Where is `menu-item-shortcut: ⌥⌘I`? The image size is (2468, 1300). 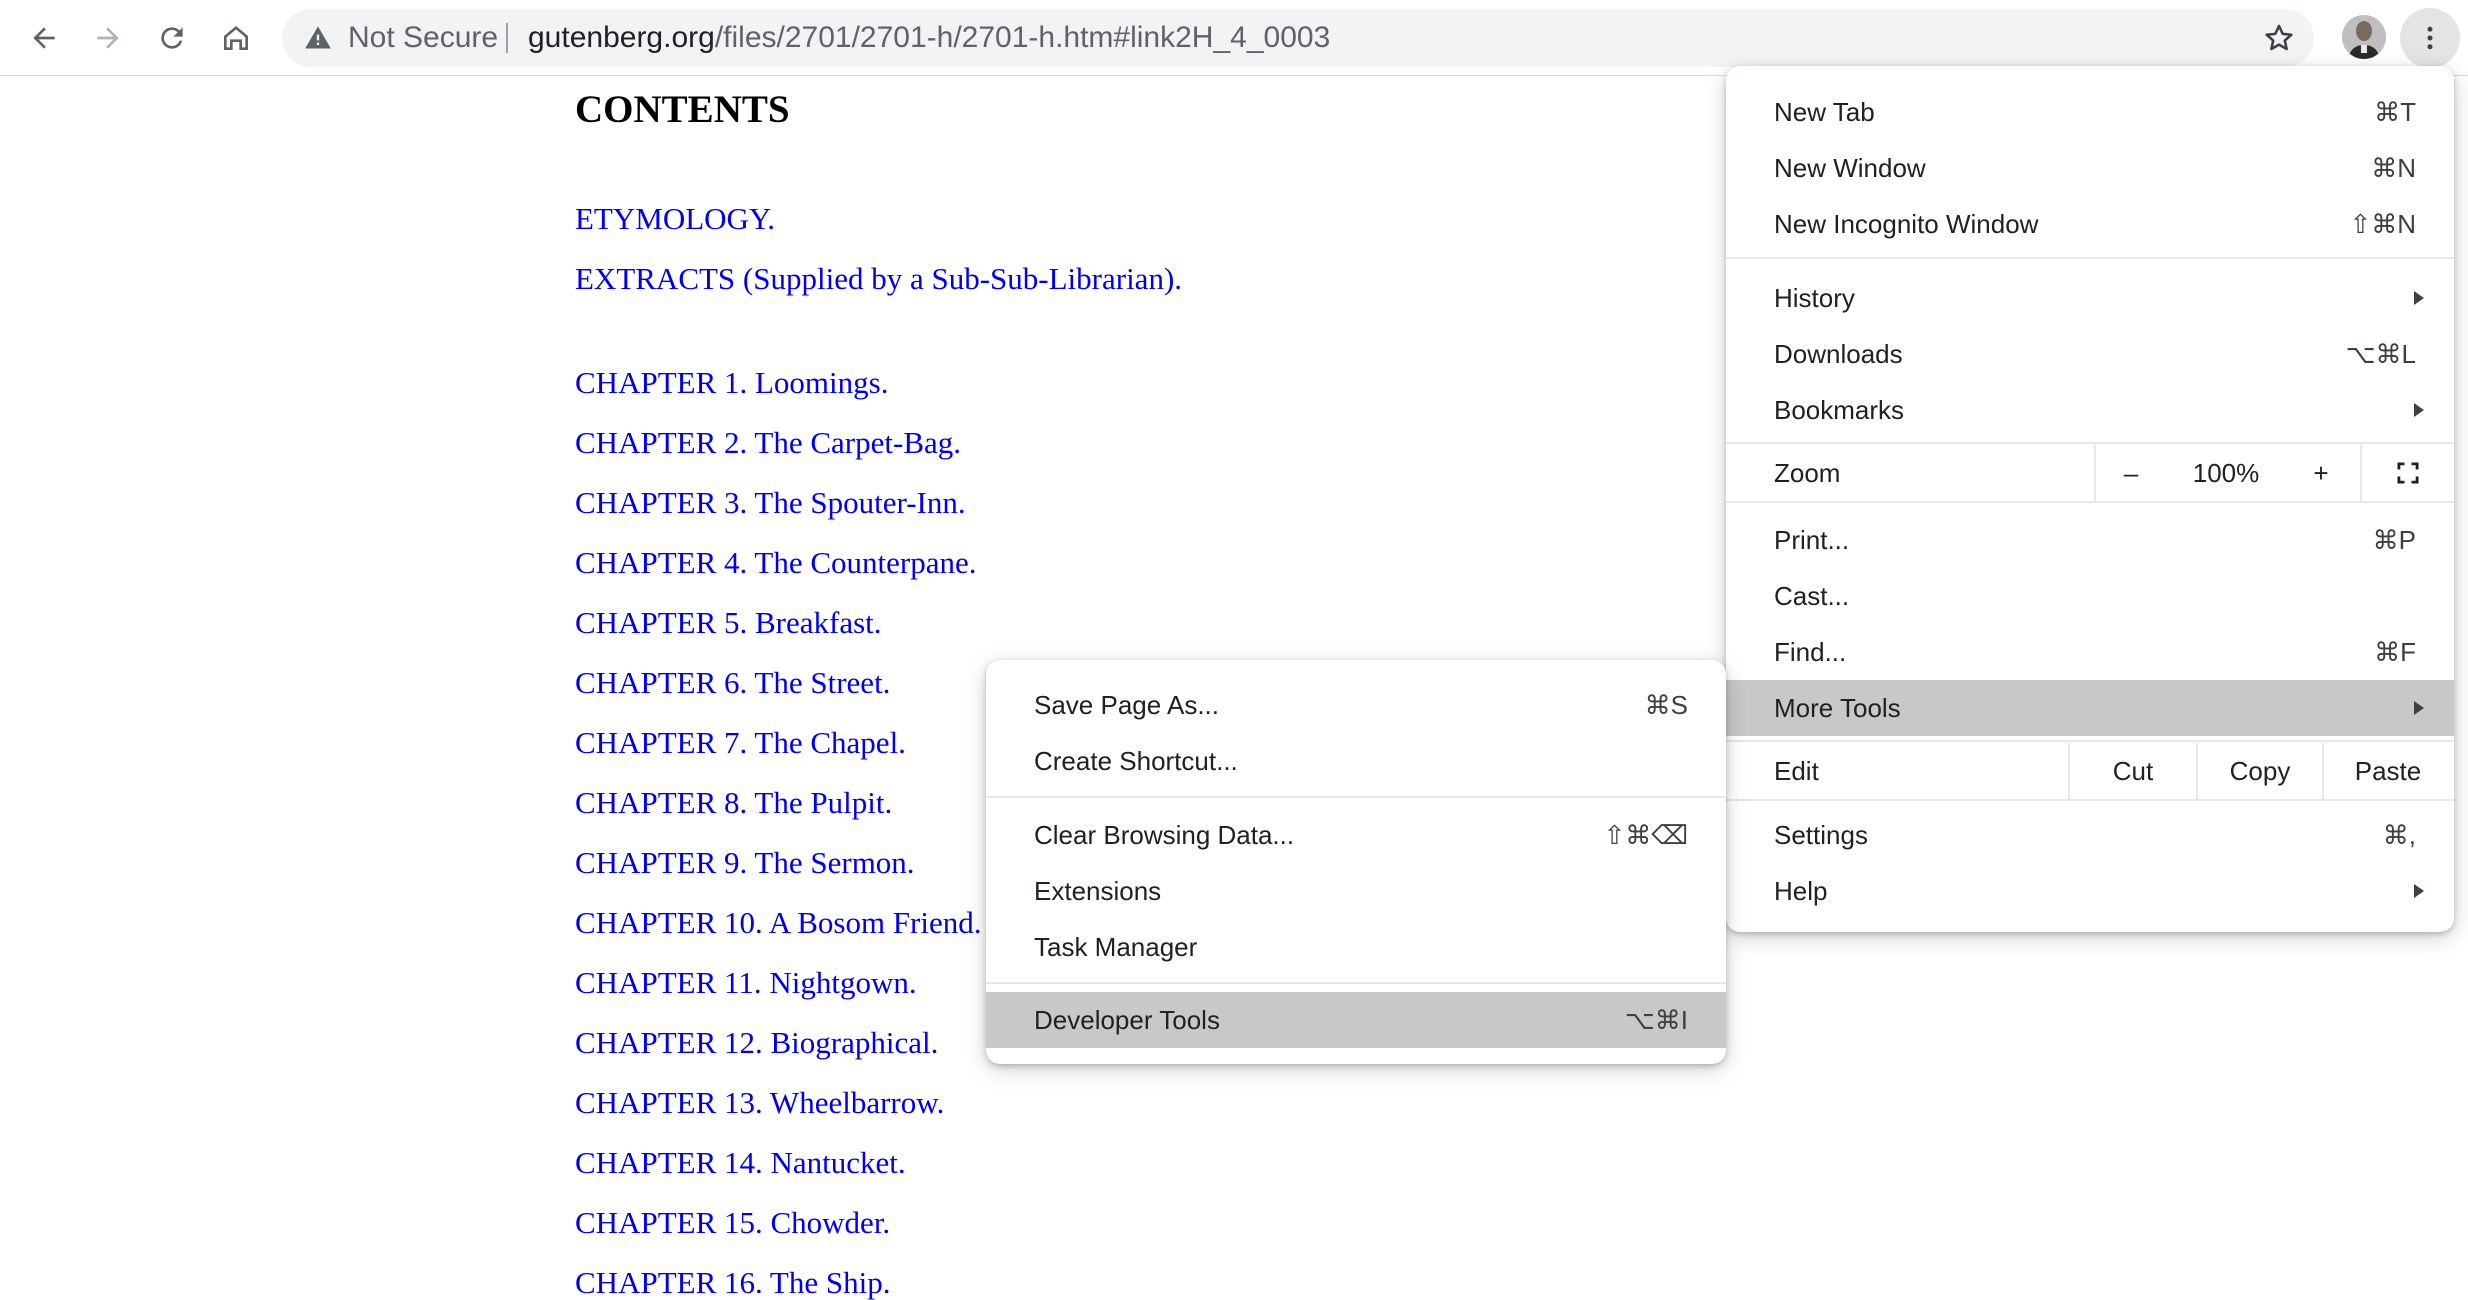 menu-item-shortcut: ⌥⌘I is located at coordinates (1656, 1020).